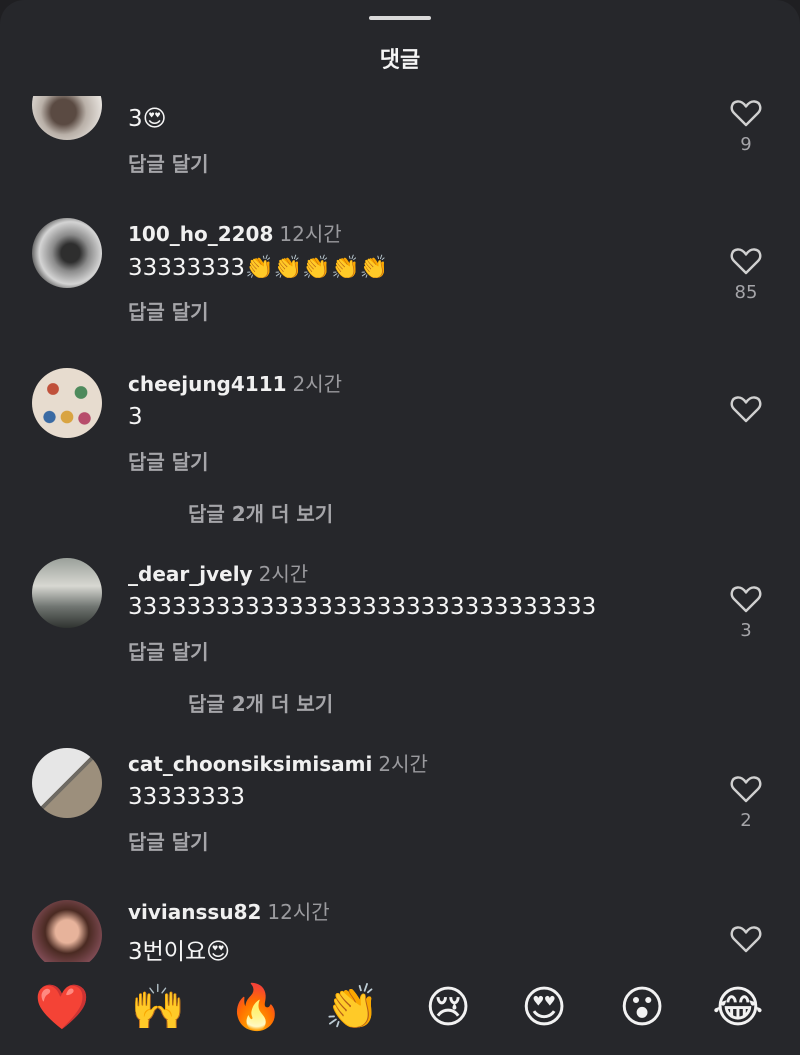 The width and height of the screenshot is (800, 1055). I want to click on comment-header: _dear_jvely 2시간, so click(218, 572).